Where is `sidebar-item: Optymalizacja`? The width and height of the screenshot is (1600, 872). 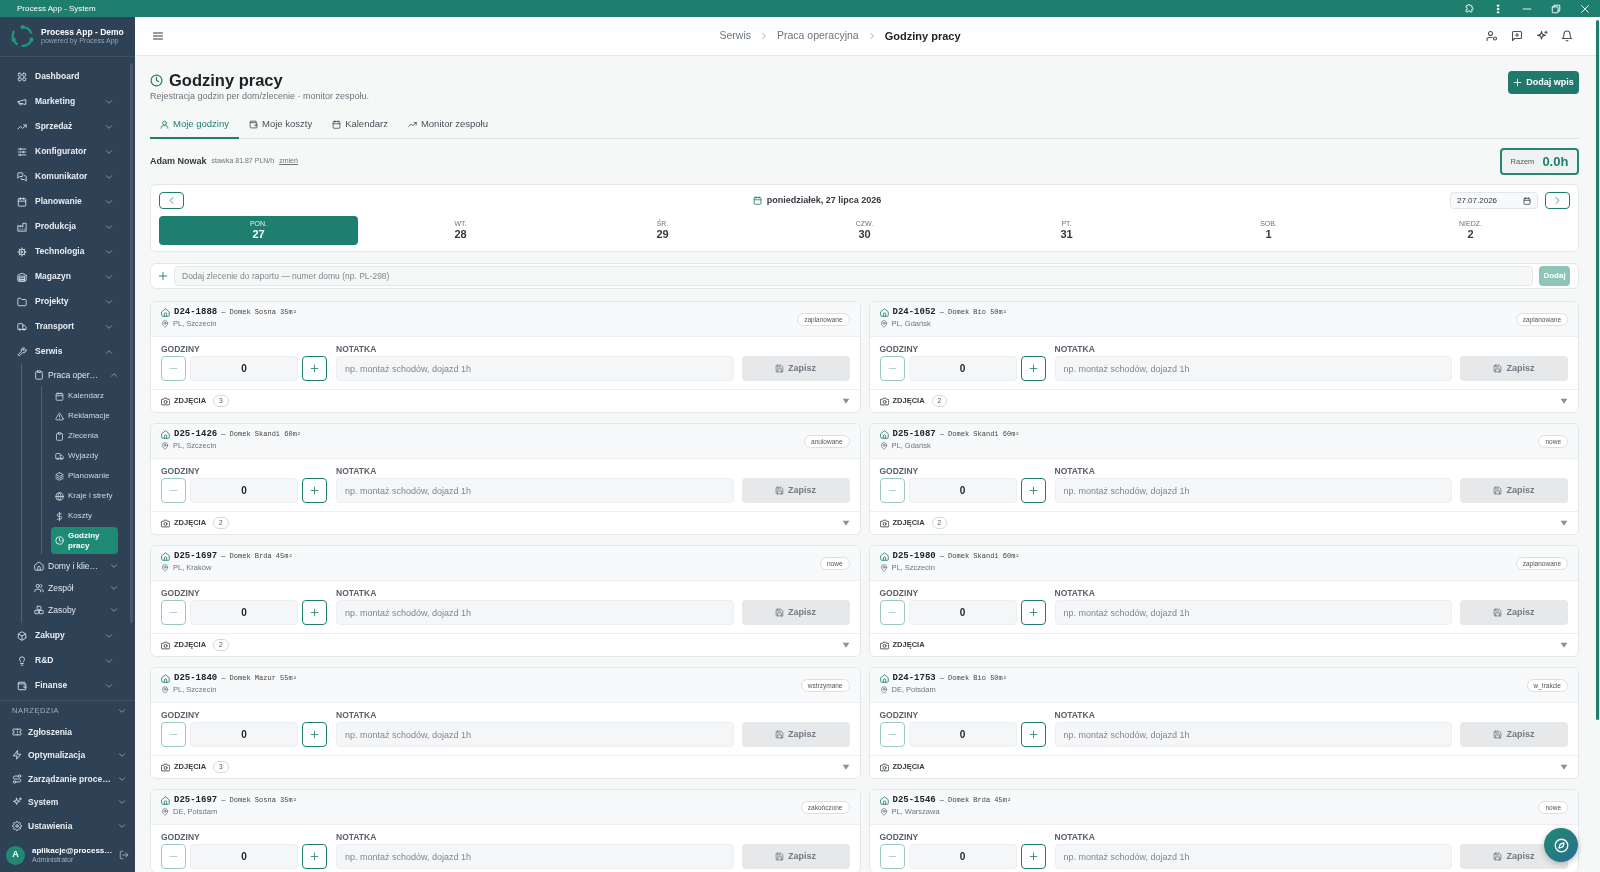 sidebar-item: Optymalizacja is located at coordinates (67, 755).